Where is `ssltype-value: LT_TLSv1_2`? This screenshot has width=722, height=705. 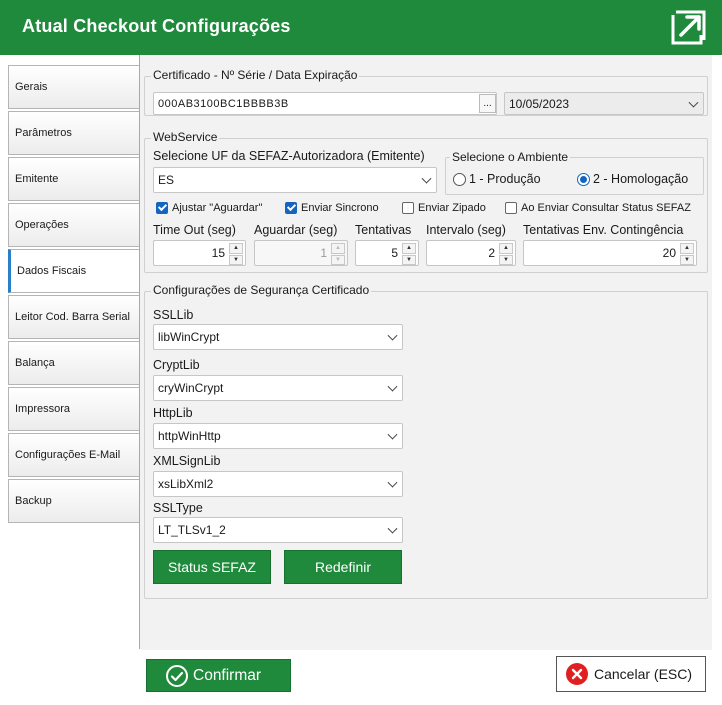
ssltype-value: LT_TLSv1_2 is located at coordinates (192, 530).